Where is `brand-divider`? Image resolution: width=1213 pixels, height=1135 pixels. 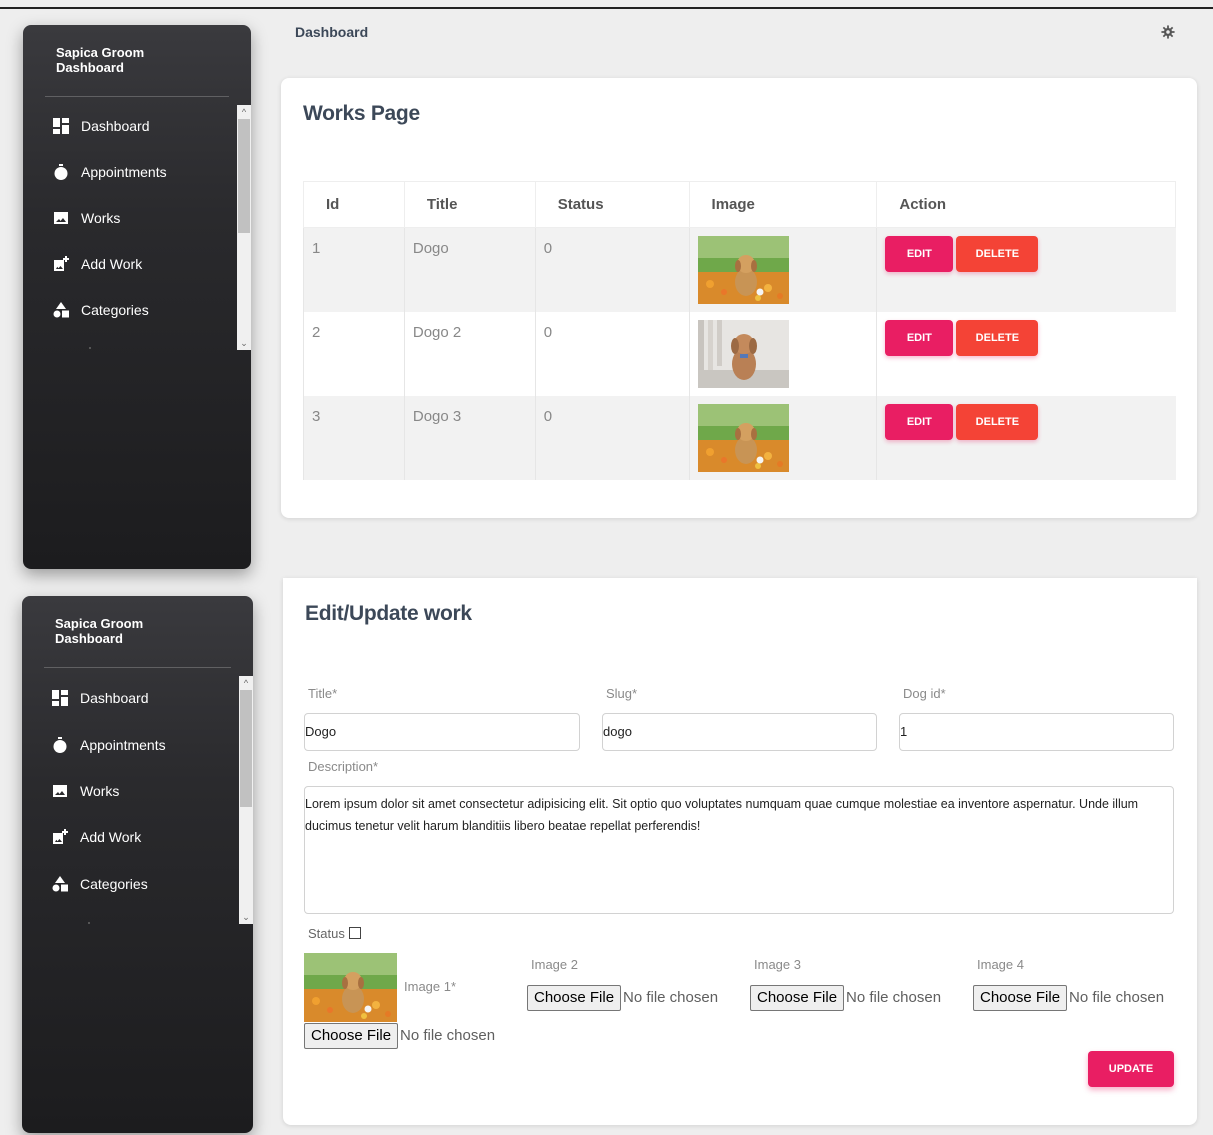
brand-divider is located at coordinates (137, 96).